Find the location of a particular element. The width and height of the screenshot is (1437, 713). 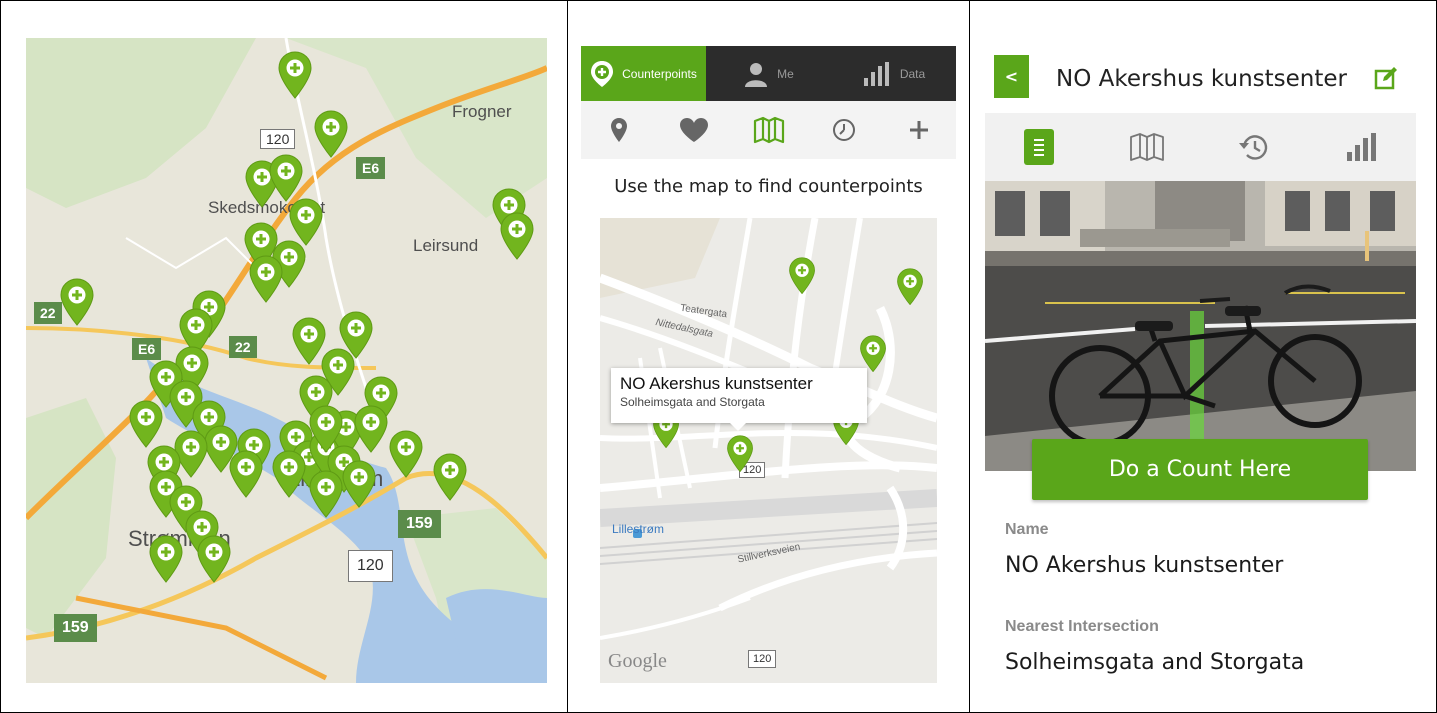

page-title: NO Akershus kunstsenter is located at coordinates (1201, 79).